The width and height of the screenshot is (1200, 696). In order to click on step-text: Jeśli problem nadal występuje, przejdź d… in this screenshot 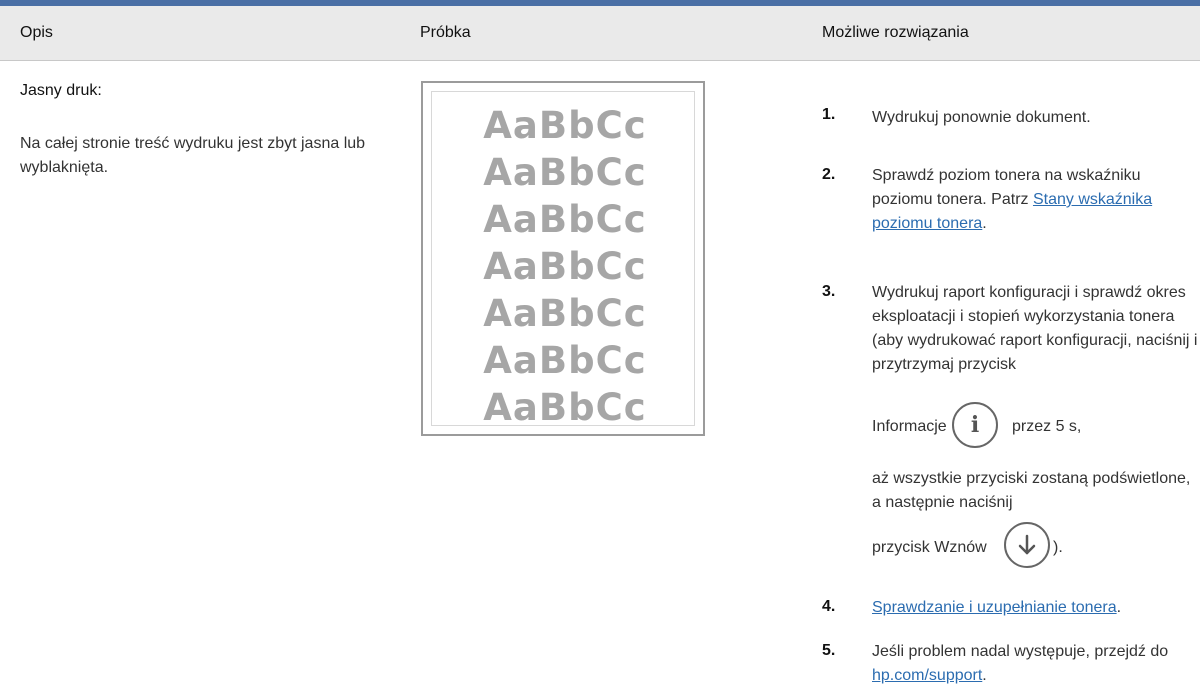, I will do `click(1036, 664)`.